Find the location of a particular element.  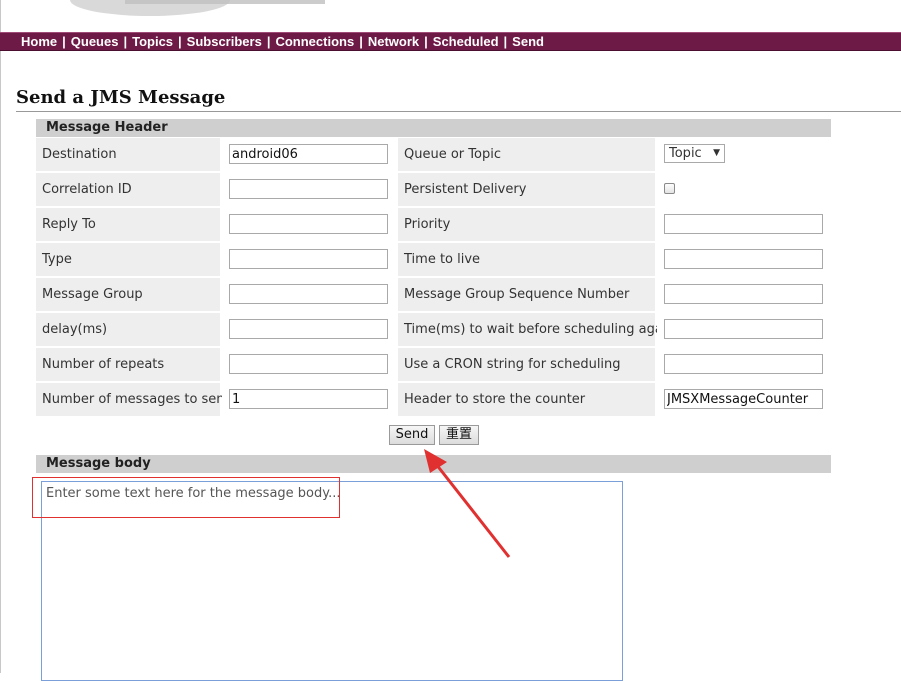

persistent-delivery-checkbox is located at coordinates (669, 188).